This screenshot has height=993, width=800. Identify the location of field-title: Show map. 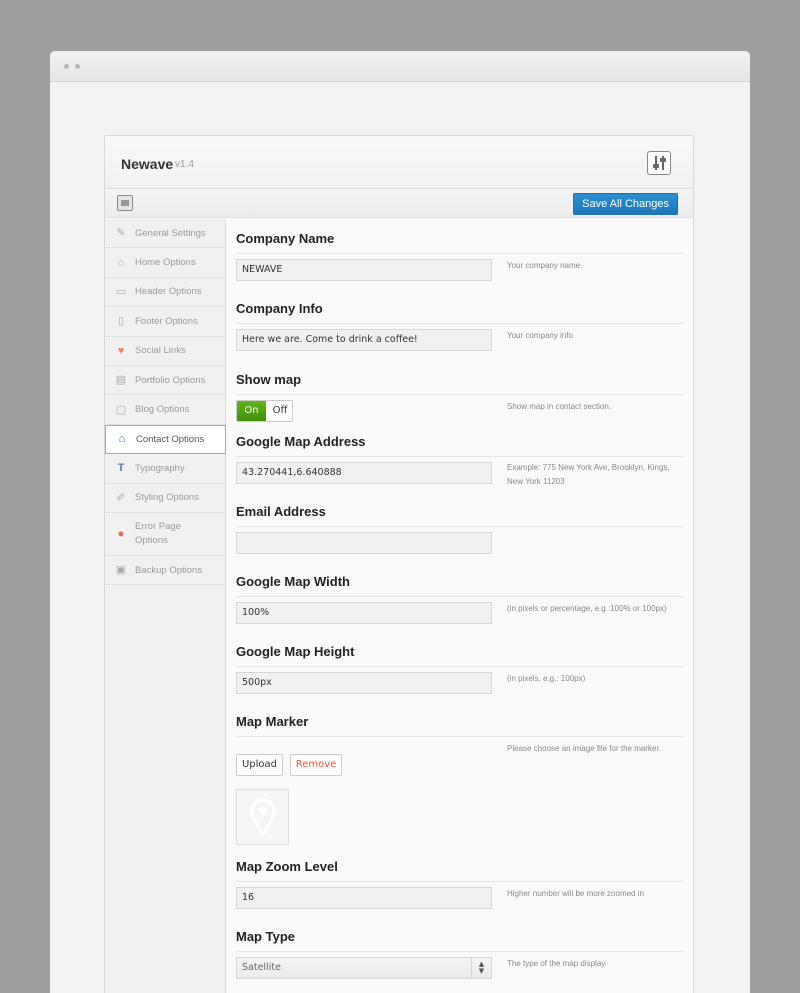
(269, 379).